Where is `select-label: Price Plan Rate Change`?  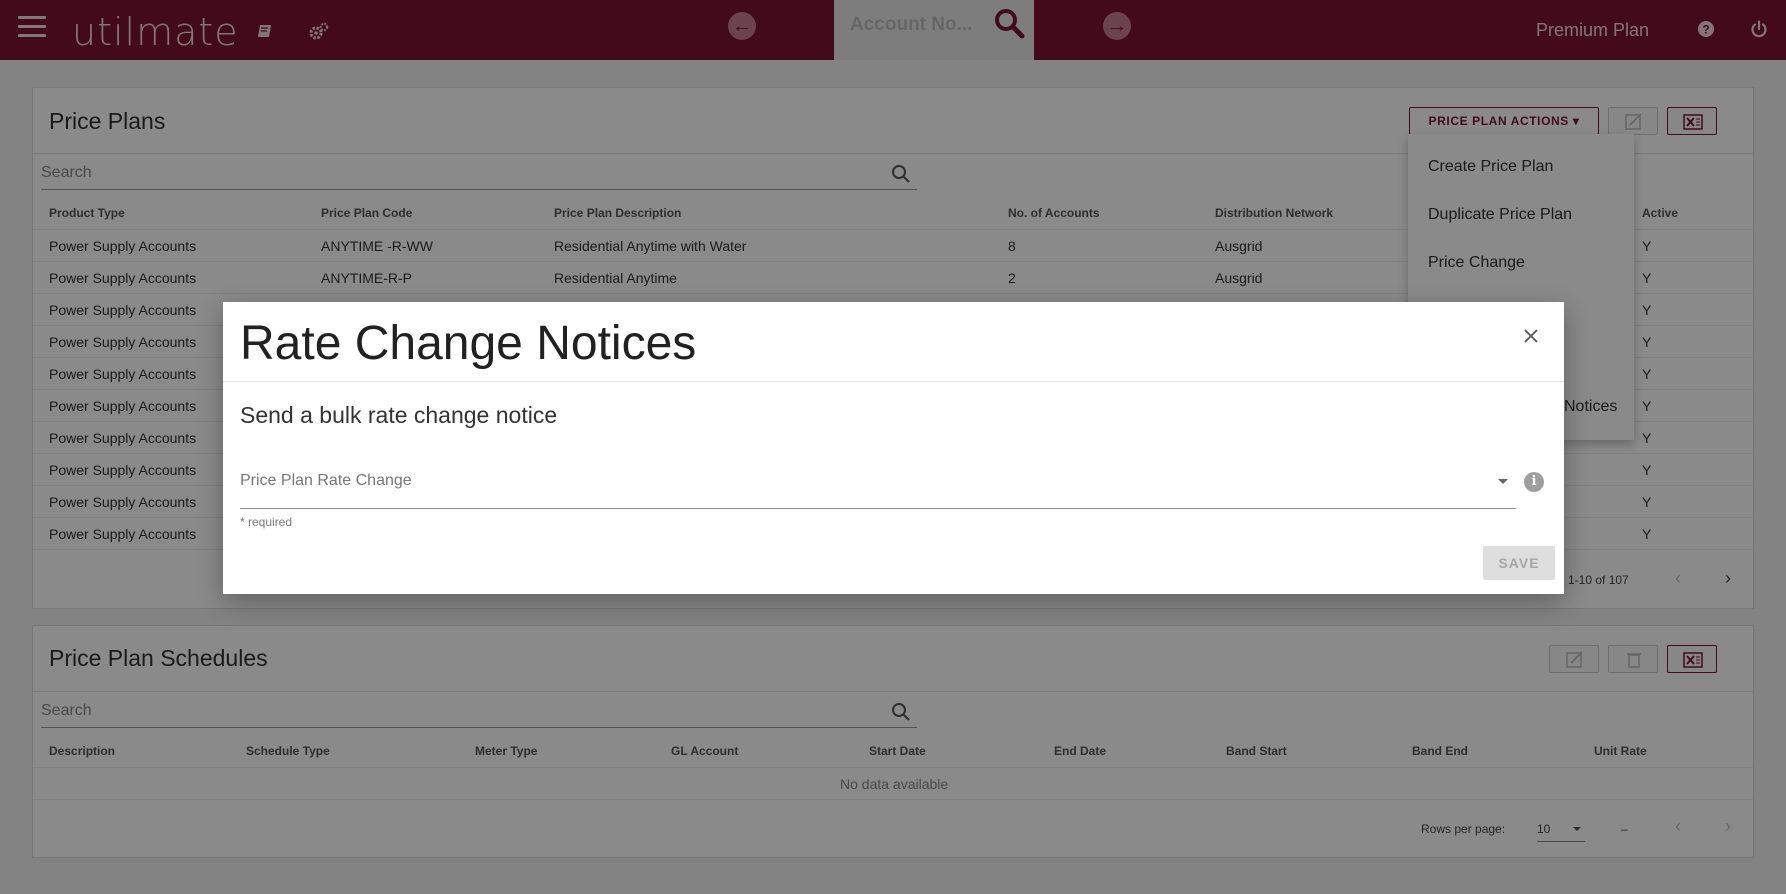
select-label: Price Plan Rate Change is located at coordinates (326, 480).